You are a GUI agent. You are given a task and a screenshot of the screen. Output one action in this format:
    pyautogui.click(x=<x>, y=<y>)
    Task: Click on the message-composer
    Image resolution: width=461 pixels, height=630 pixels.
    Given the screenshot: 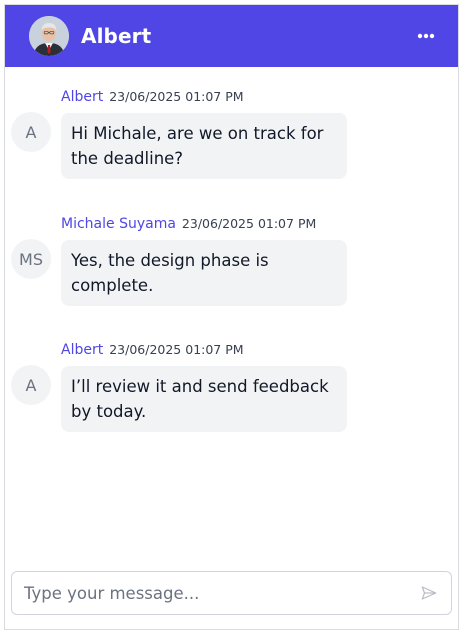 What is the action you would take?
    pyautogui.click(x=231, y=593)
    